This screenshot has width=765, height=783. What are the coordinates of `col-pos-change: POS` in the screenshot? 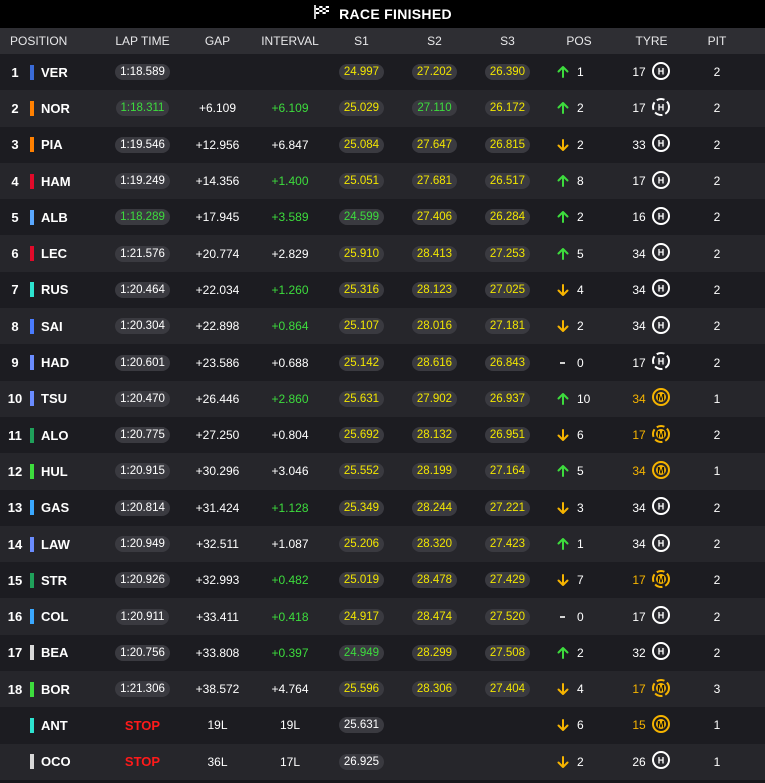 It's located at (579, 41).